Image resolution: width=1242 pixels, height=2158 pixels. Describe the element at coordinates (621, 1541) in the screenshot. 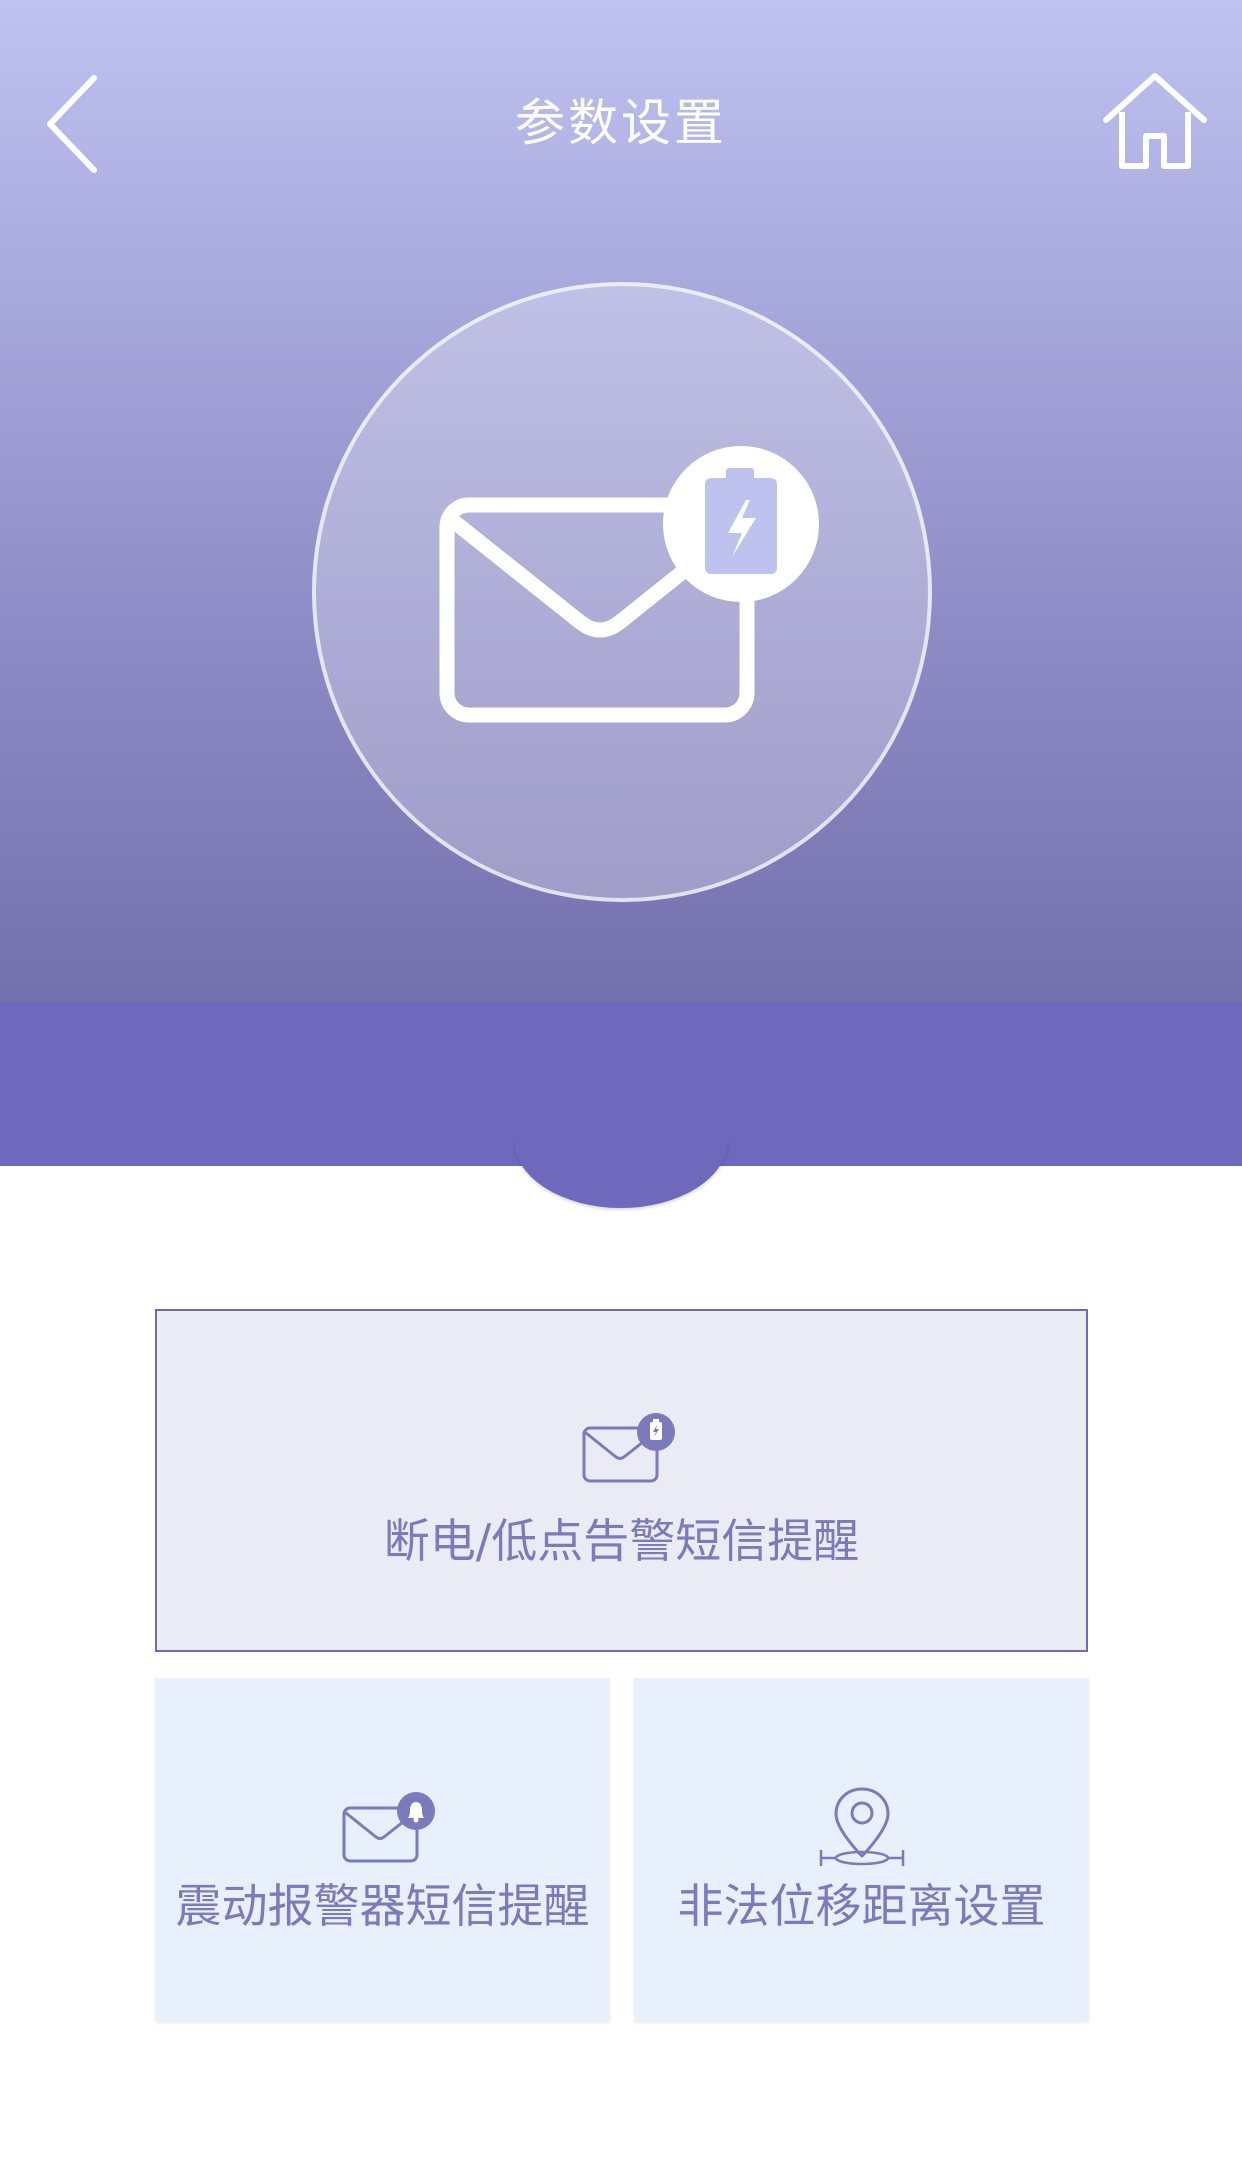

I see `power-alert-sms-label: 断电/低点告警短信提醒` at that location.